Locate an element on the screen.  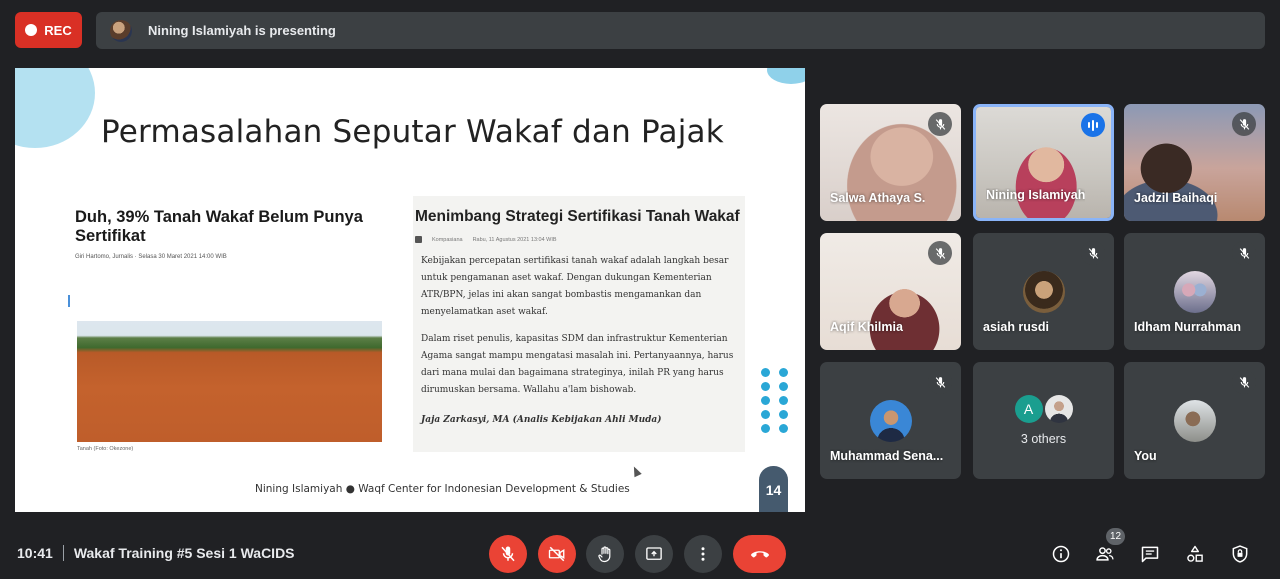
present-screen-icon is located at coordinates (654, 553).